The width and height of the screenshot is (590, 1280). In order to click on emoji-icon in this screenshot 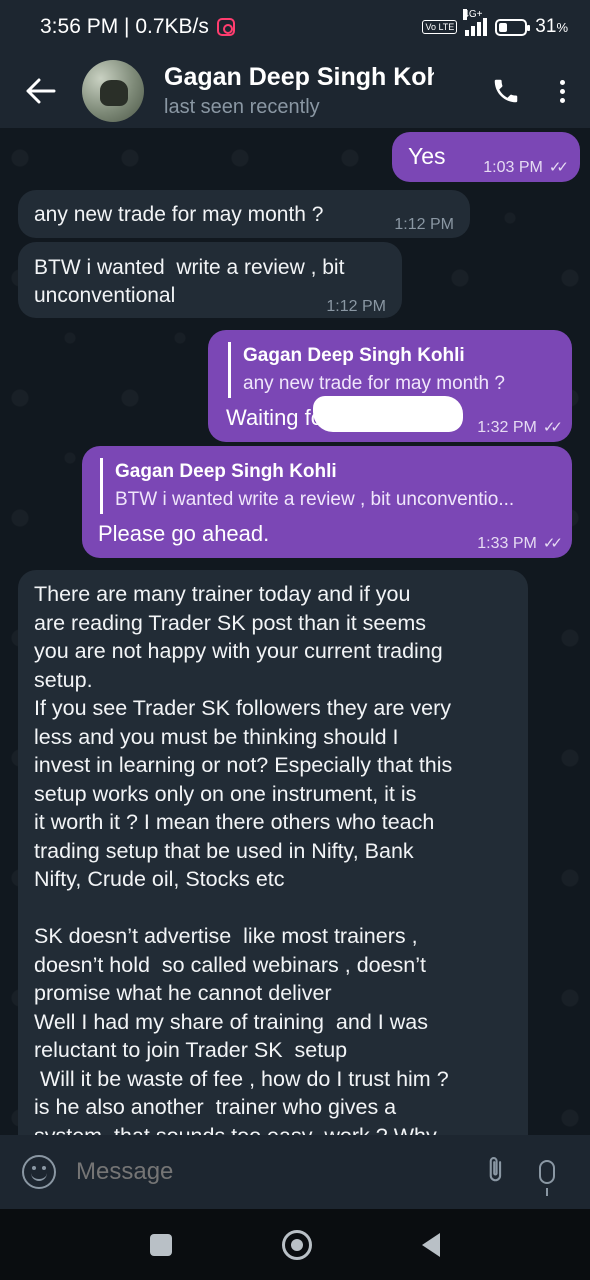, I will do `click(39, 1172)`.